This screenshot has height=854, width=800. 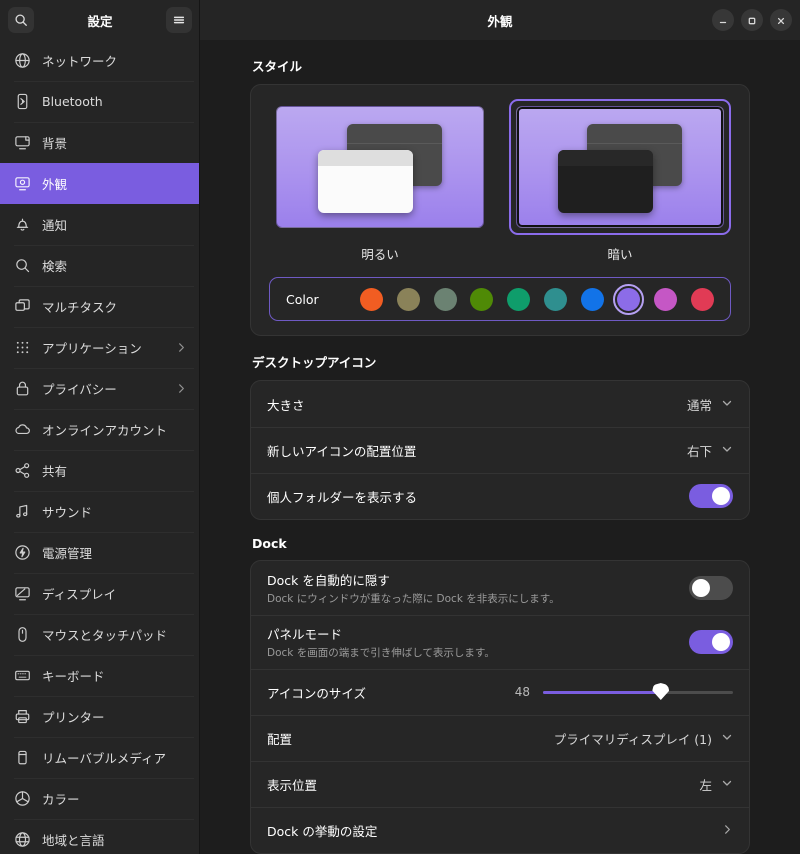 What do you see at coordinates (519, 299) in the screenshot?
I see `color-swatch-emerald` at bounding box center [519, 299].